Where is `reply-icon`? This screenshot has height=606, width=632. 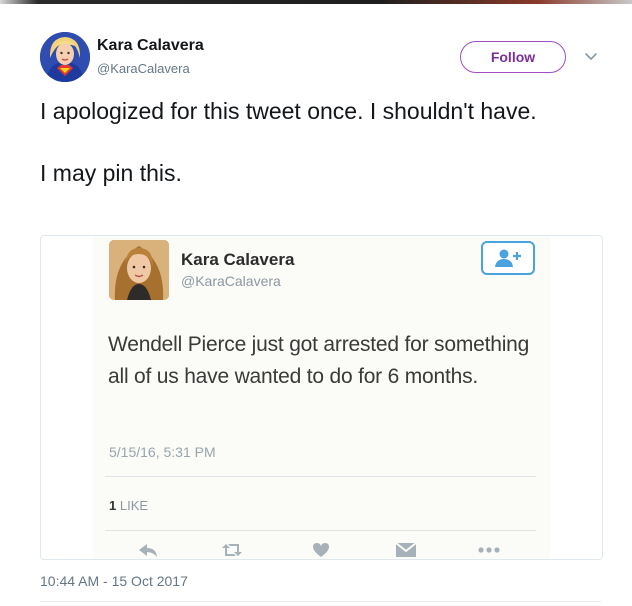 reply-icon is located at coordinates (148, 550).